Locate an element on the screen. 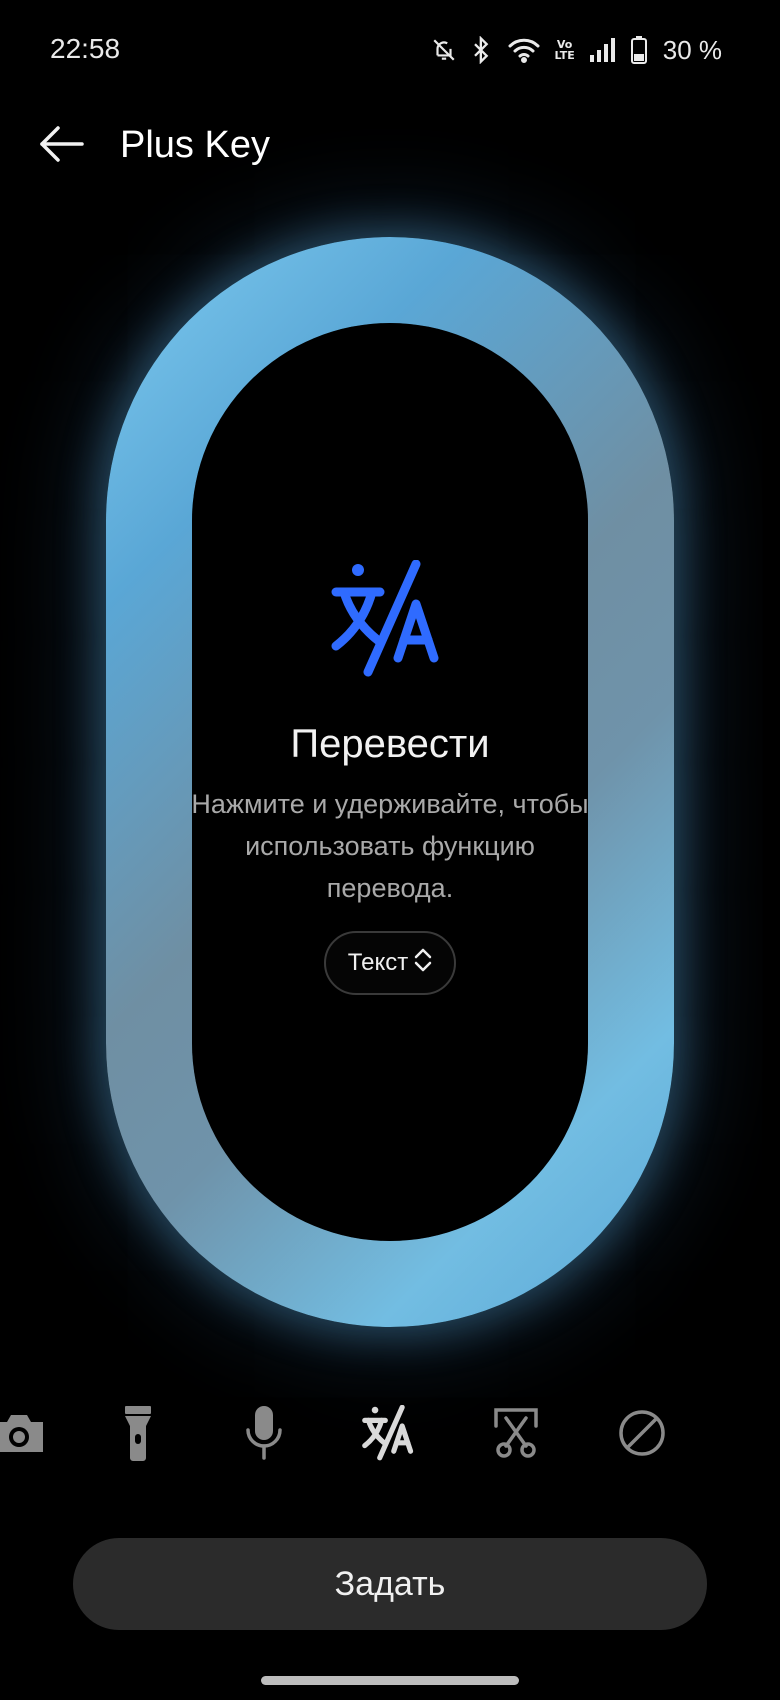 The height and width of the screenshot is (1700, 780). tool-camera is located at coordinates (27, 1435).